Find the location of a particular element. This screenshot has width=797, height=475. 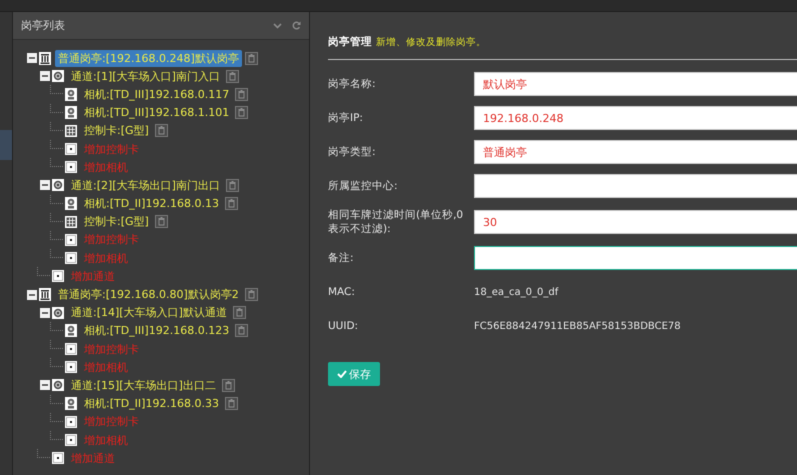

field-label: 岗亭名称: is located at coordinates (352, 84).